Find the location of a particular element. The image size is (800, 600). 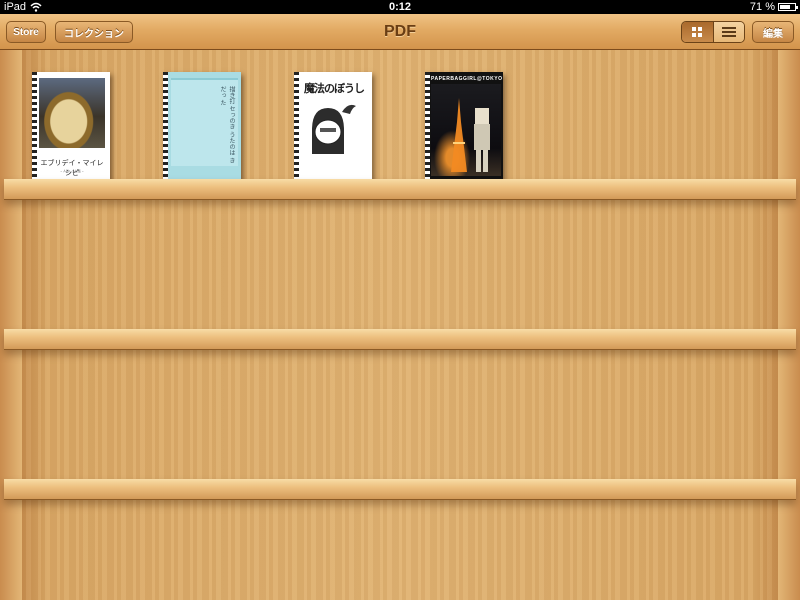

battery-icon is located at coordinates (788, 7).